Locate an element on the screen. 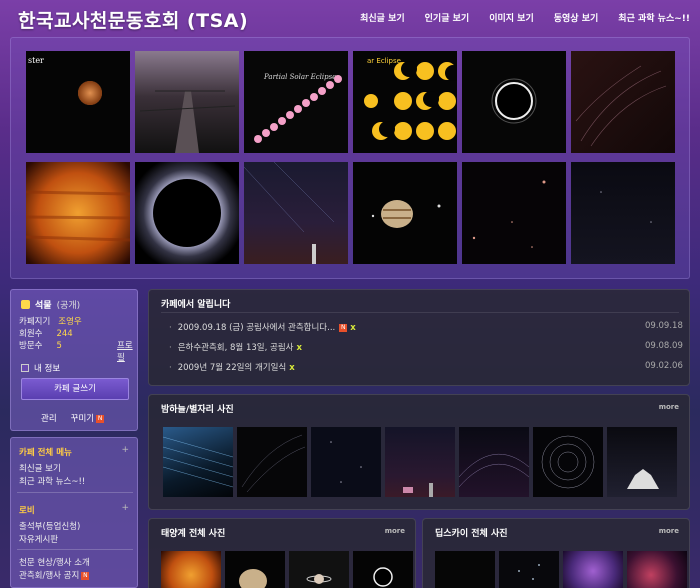 Image resolution: width=700 pixels, height=588 pixels. write-post-button: 카페 글쓰기 is located at coordinates (75, 389).